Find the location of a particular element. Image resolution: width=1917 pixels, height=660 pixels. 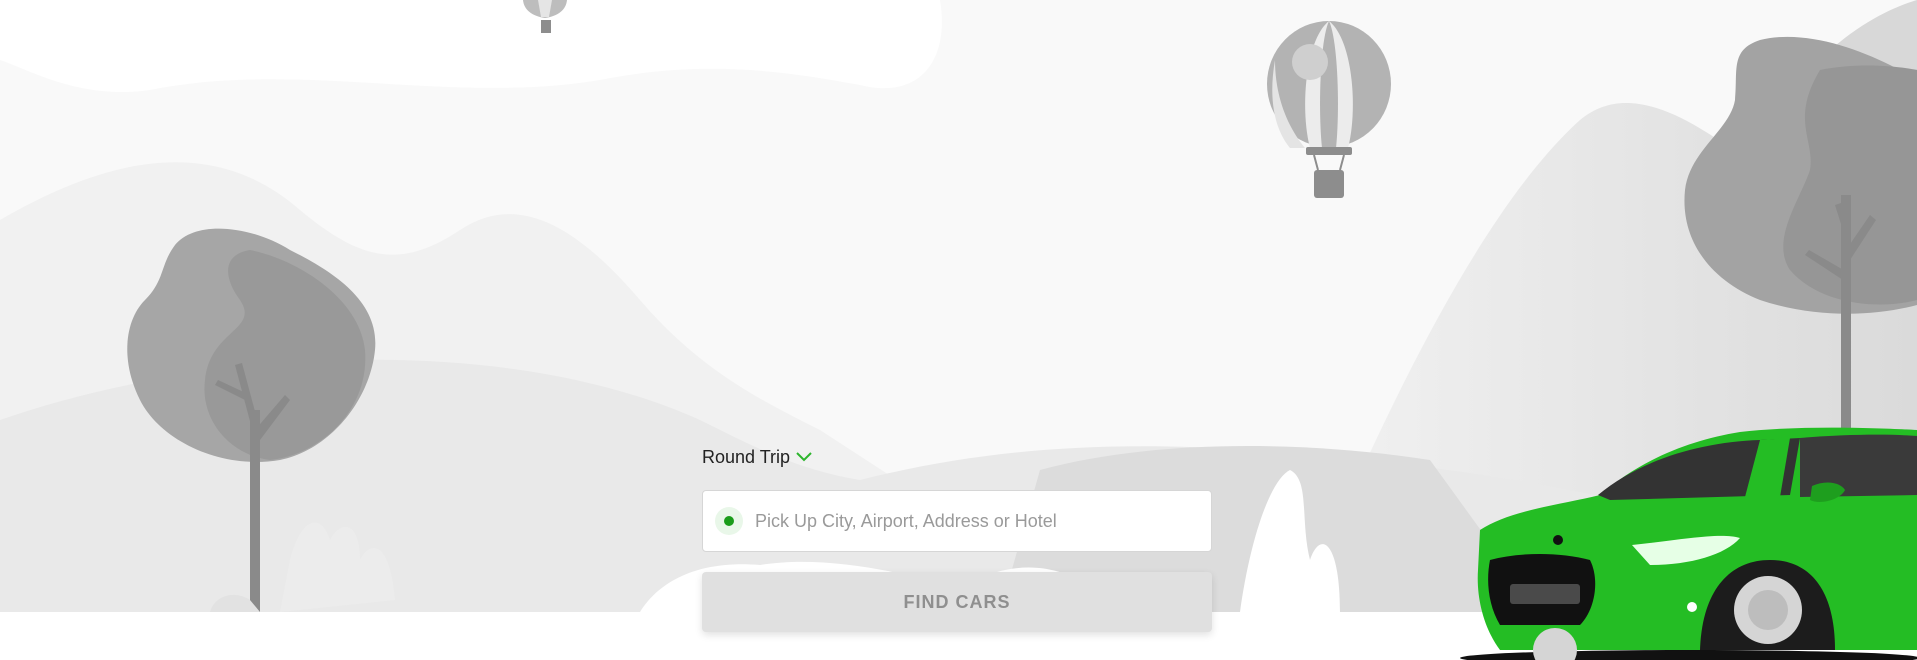

search-form: Round Trip FIND CARS is located at coordinates (957, 538).